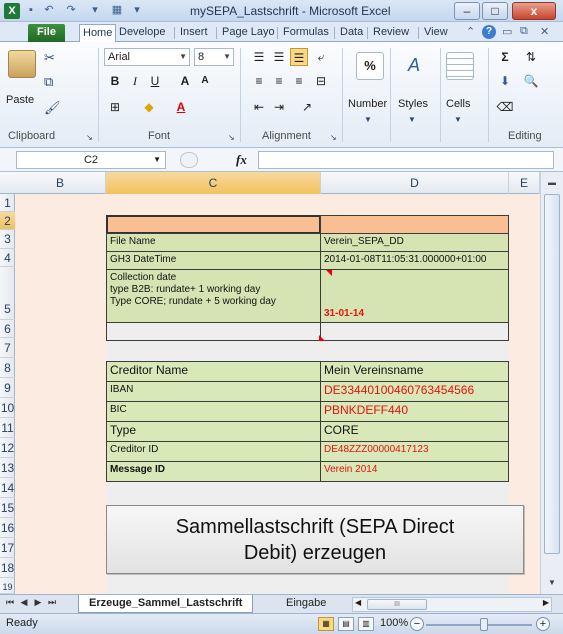  What do you see at coordinates (7, 221) in the screenshot?
I see `row-header-2: 2` at bounding box center [7, 221].